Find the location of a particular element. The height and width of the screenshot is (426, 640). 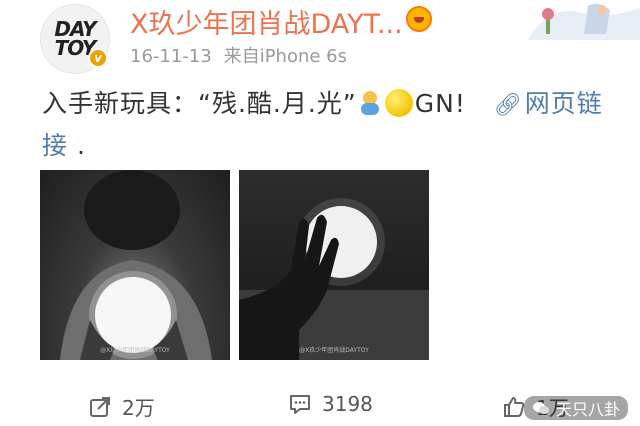

post-footer: 2万 3198 1万 天只八卦 is located at coordinates (320, 407).